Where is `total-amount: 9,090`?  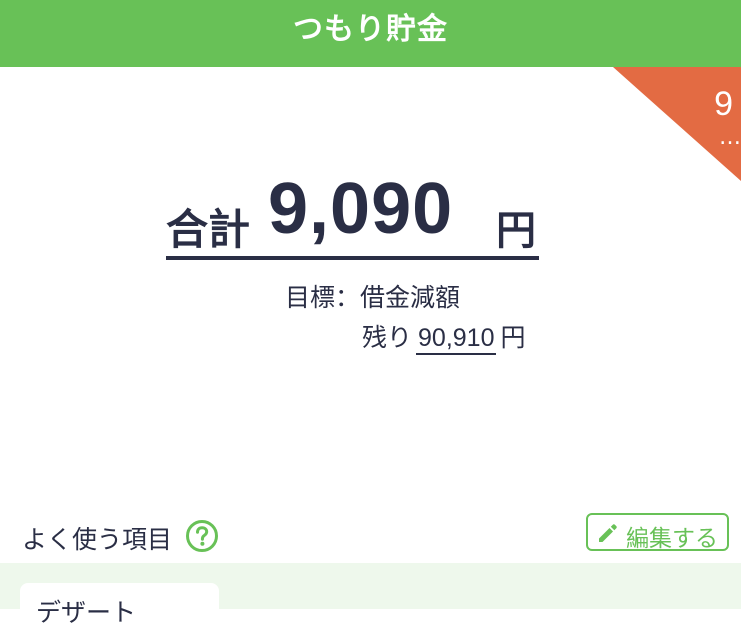
total-amount: 9,090 is located at coordinates (361, 209).